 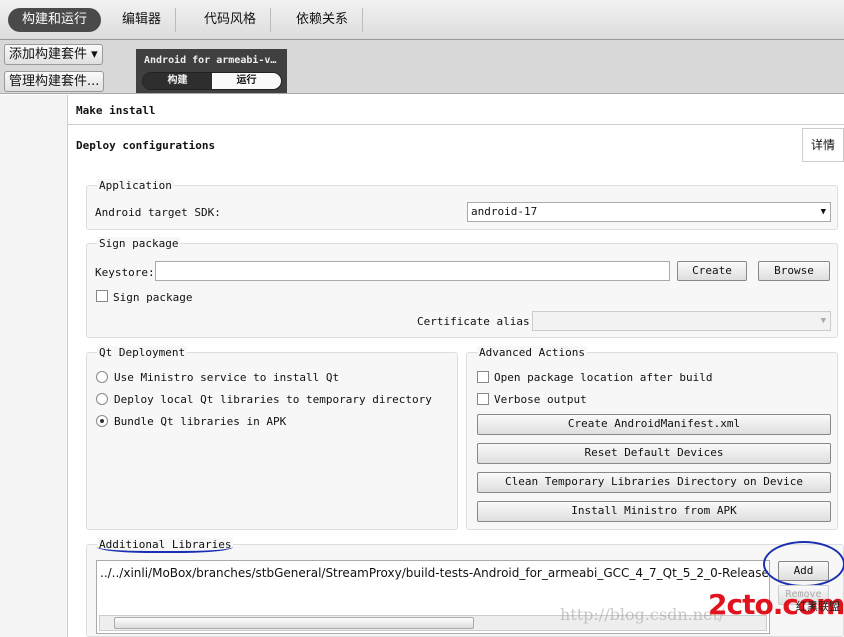 What do you see at coordinates (477, 321) in the screenshot?
I see `alias-label: Certificate alias:` at bounding box center [477, 321].